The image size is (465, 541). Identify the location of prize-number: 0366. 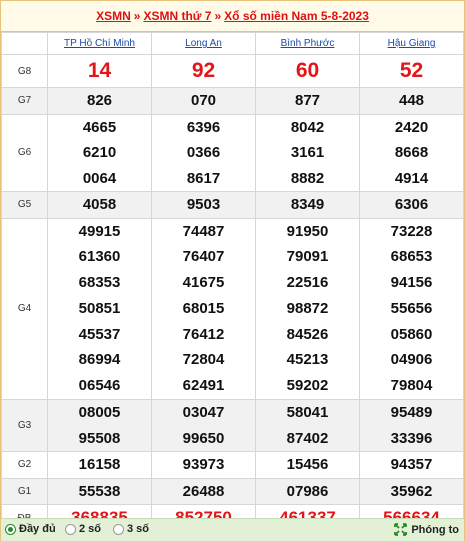
(203, 152).